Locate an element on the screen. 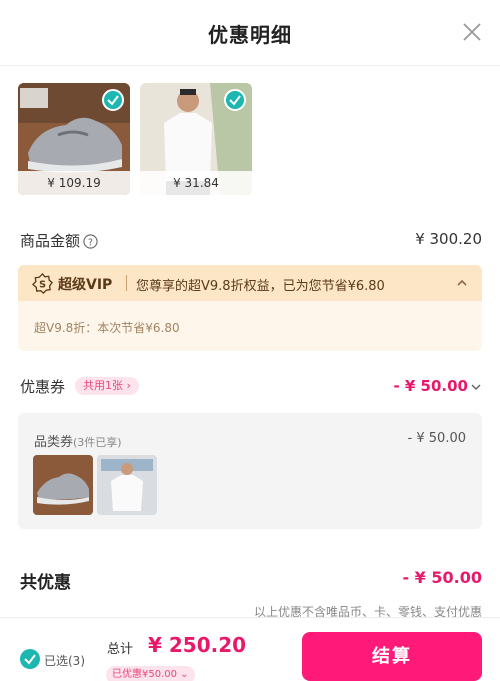 The image size is (500, 681). vip-detail: 超V9.8折：本次节省¥6.80 is located at coordinates (107, 328).